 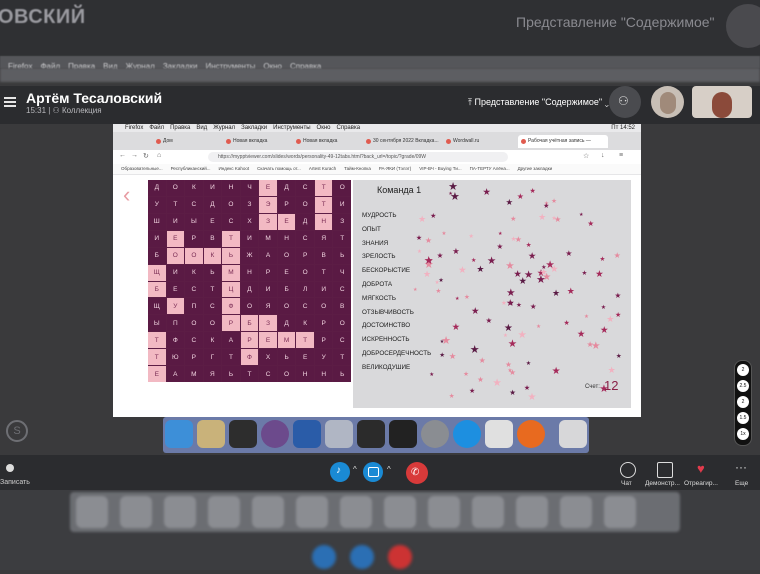 I want to click on camera-options-chevron-icon: ^, so click(x=389, y=469).